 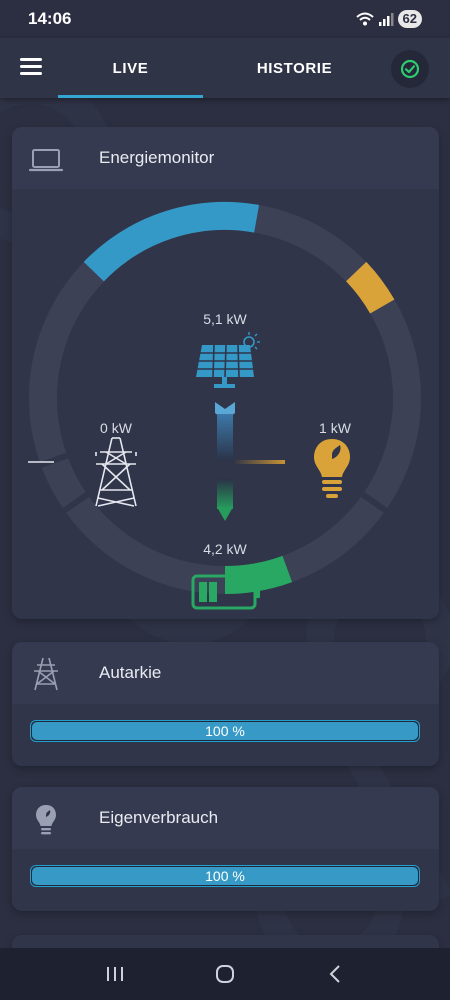 What do you see at coordinates (130, 96) in the screenshot?
I see `active-tab-indicator` at bounding box center [130, 96].